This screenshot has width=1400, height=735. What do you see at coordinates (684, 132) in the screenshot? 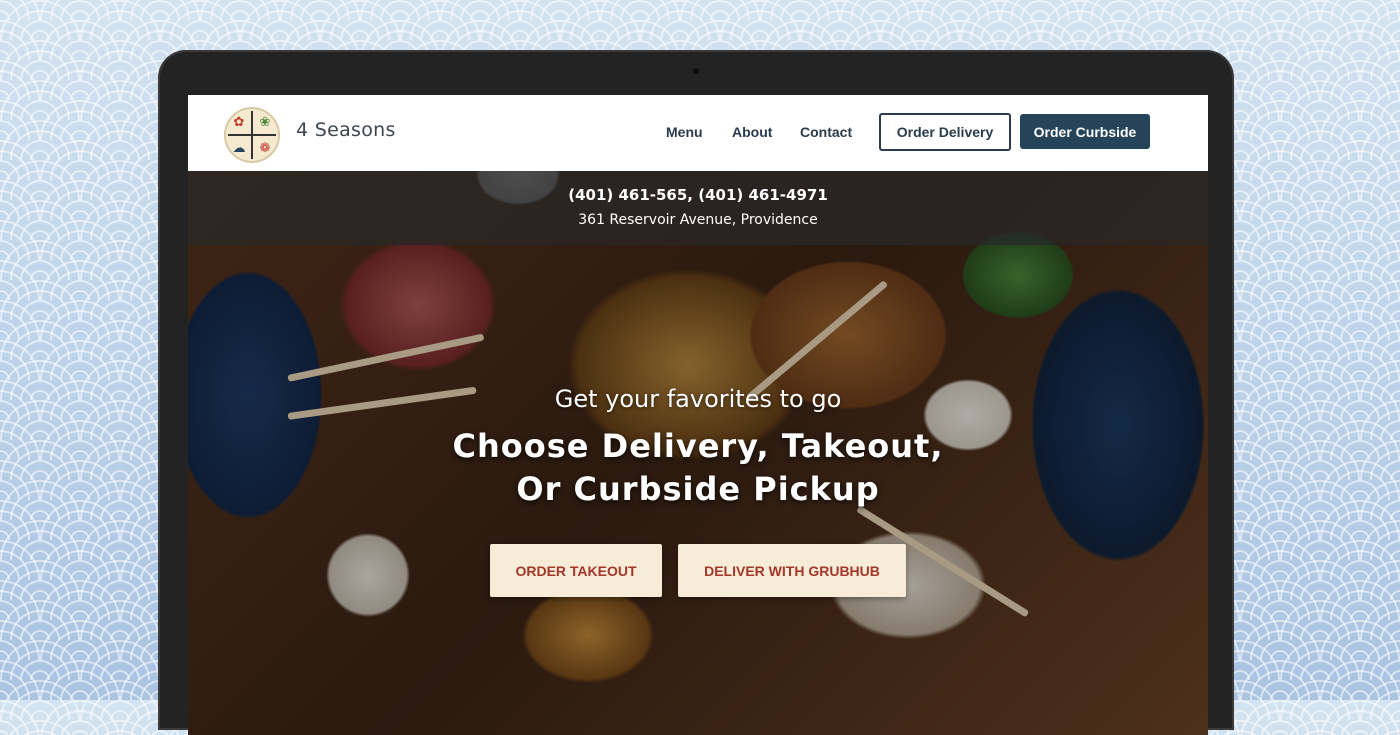
I see `nav-link-menu: Menu` at bounding box center [684, 132].